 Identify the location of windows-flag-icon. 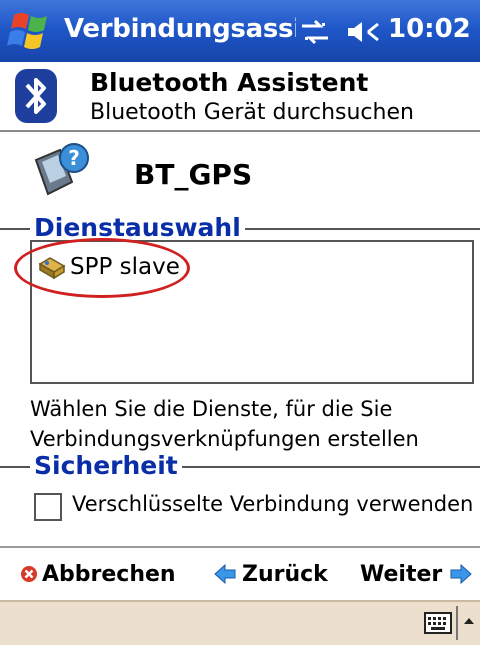
(31, 31).